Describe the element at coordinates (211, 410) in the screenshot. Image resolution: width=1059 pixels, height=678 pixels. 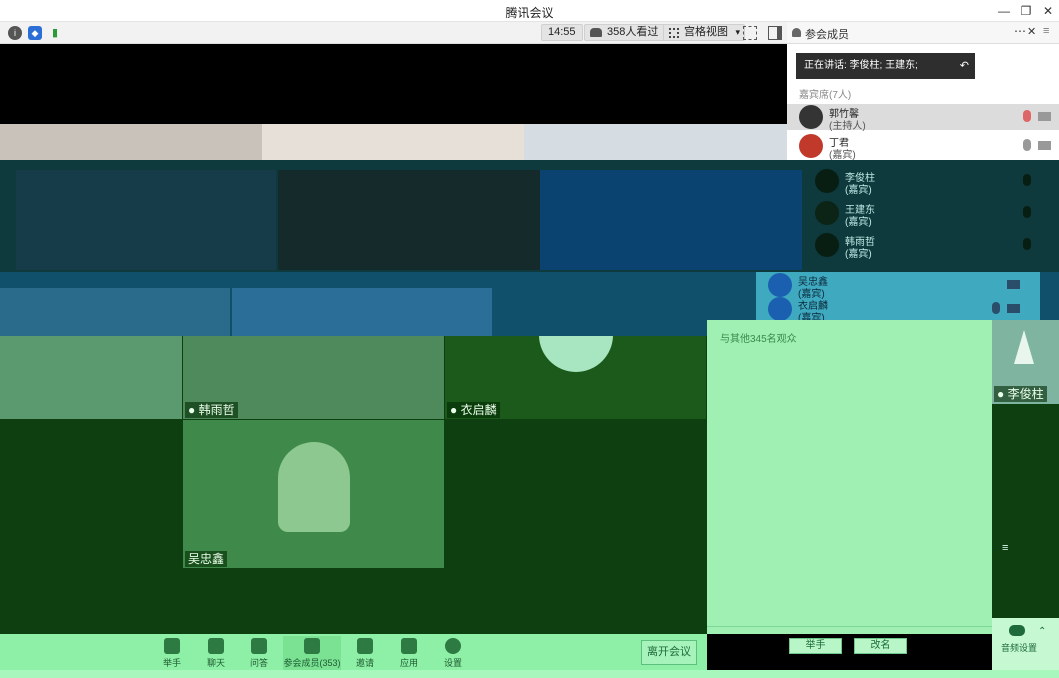
I see `tile-name: ● 韩雨哲` at that location.